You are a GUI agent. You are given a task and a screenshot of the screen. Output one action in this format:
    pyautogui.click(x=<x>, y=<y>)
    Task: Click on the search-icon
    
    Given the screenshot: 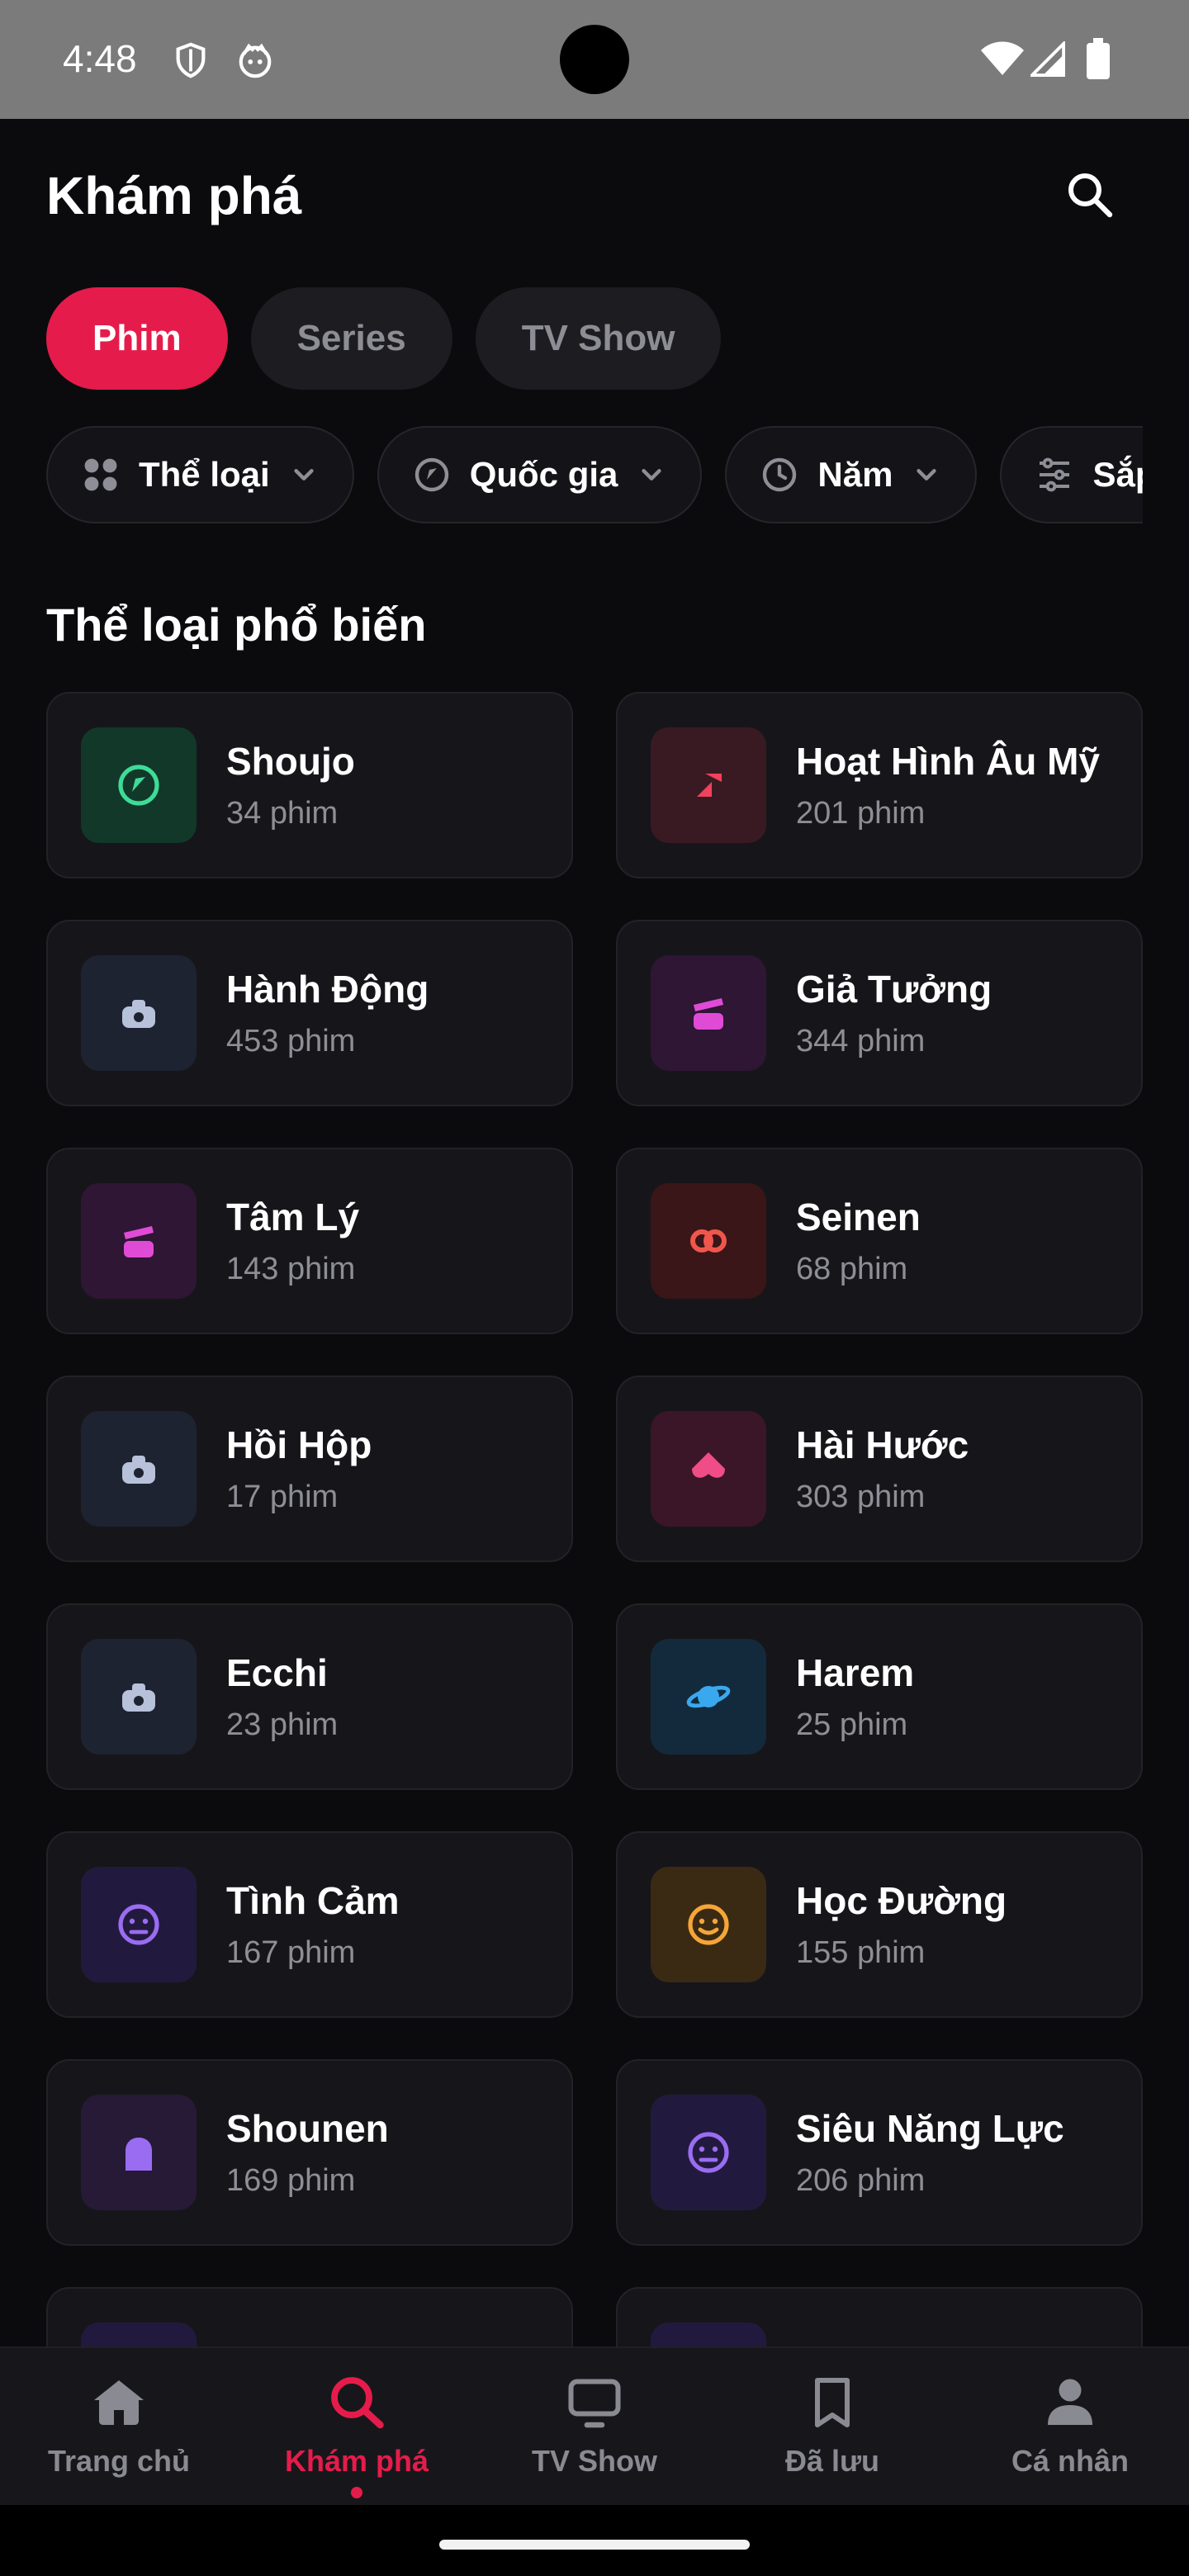 What is the action you would take?
    pyautogui.click(x=1090, y=195)
    